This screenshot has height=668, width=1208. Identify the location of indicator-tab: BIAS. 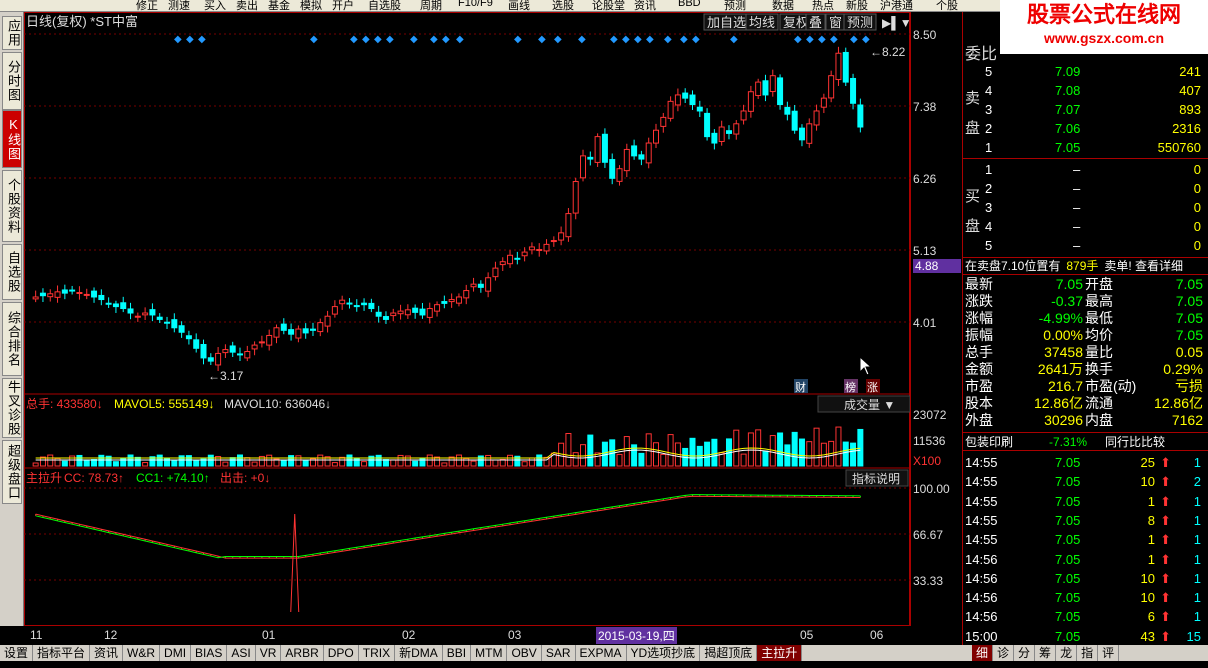
(209, 653).